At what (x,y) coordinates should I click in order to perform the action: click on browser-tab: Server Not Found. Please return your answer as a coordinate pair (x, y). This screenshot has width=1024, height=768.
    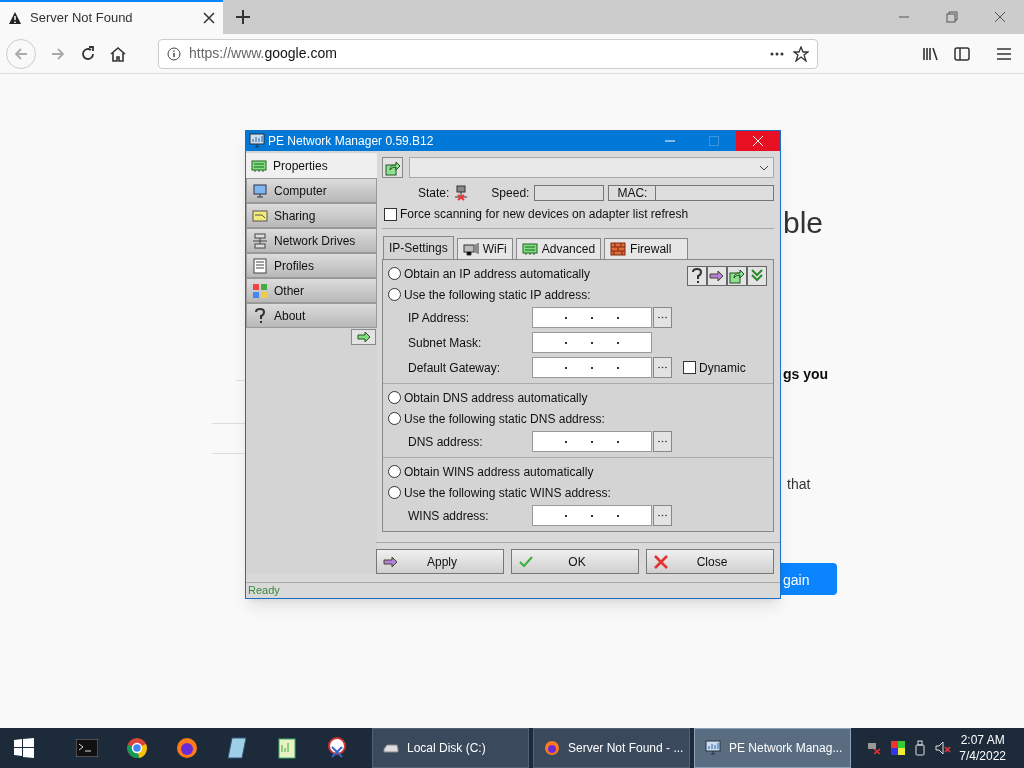
    Looking at the image, I should click on (111, 17).